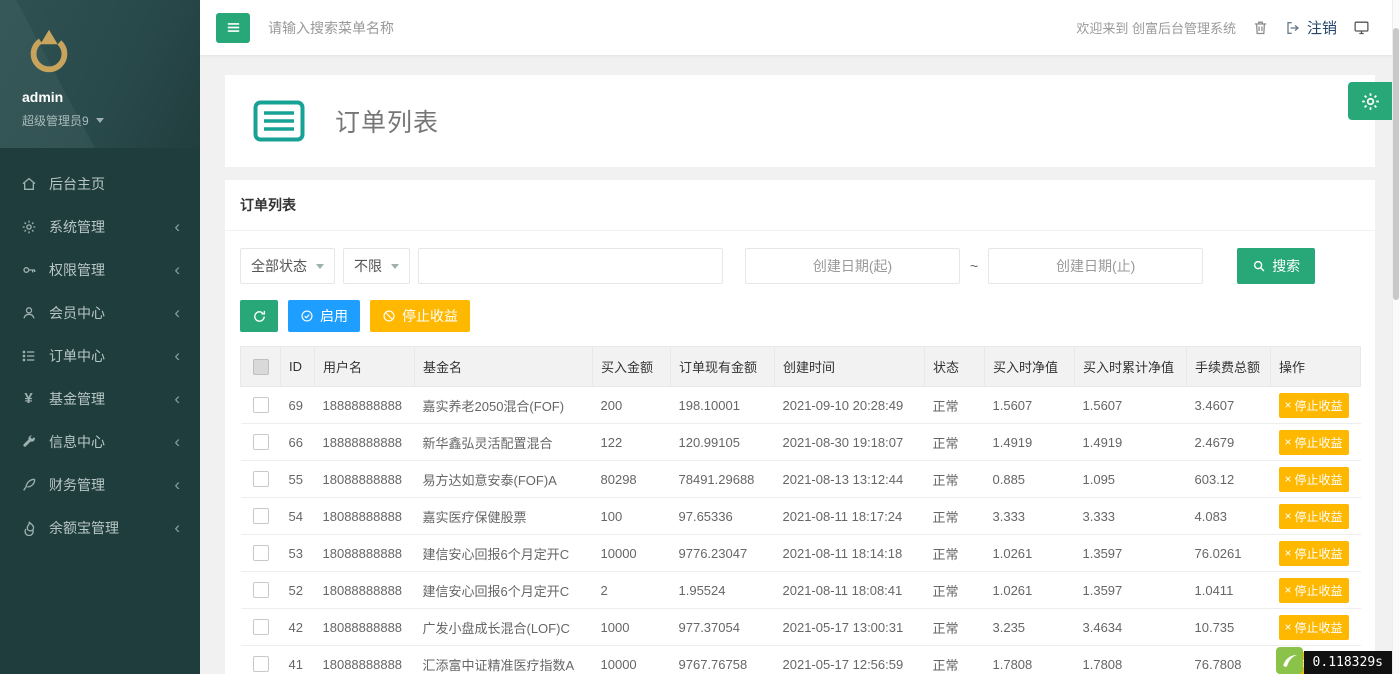  What do you see at coordinates (100, 183) in the screenshot?
I see `sidebar-item-home: 后台主页` at bounding box center [100, 183].